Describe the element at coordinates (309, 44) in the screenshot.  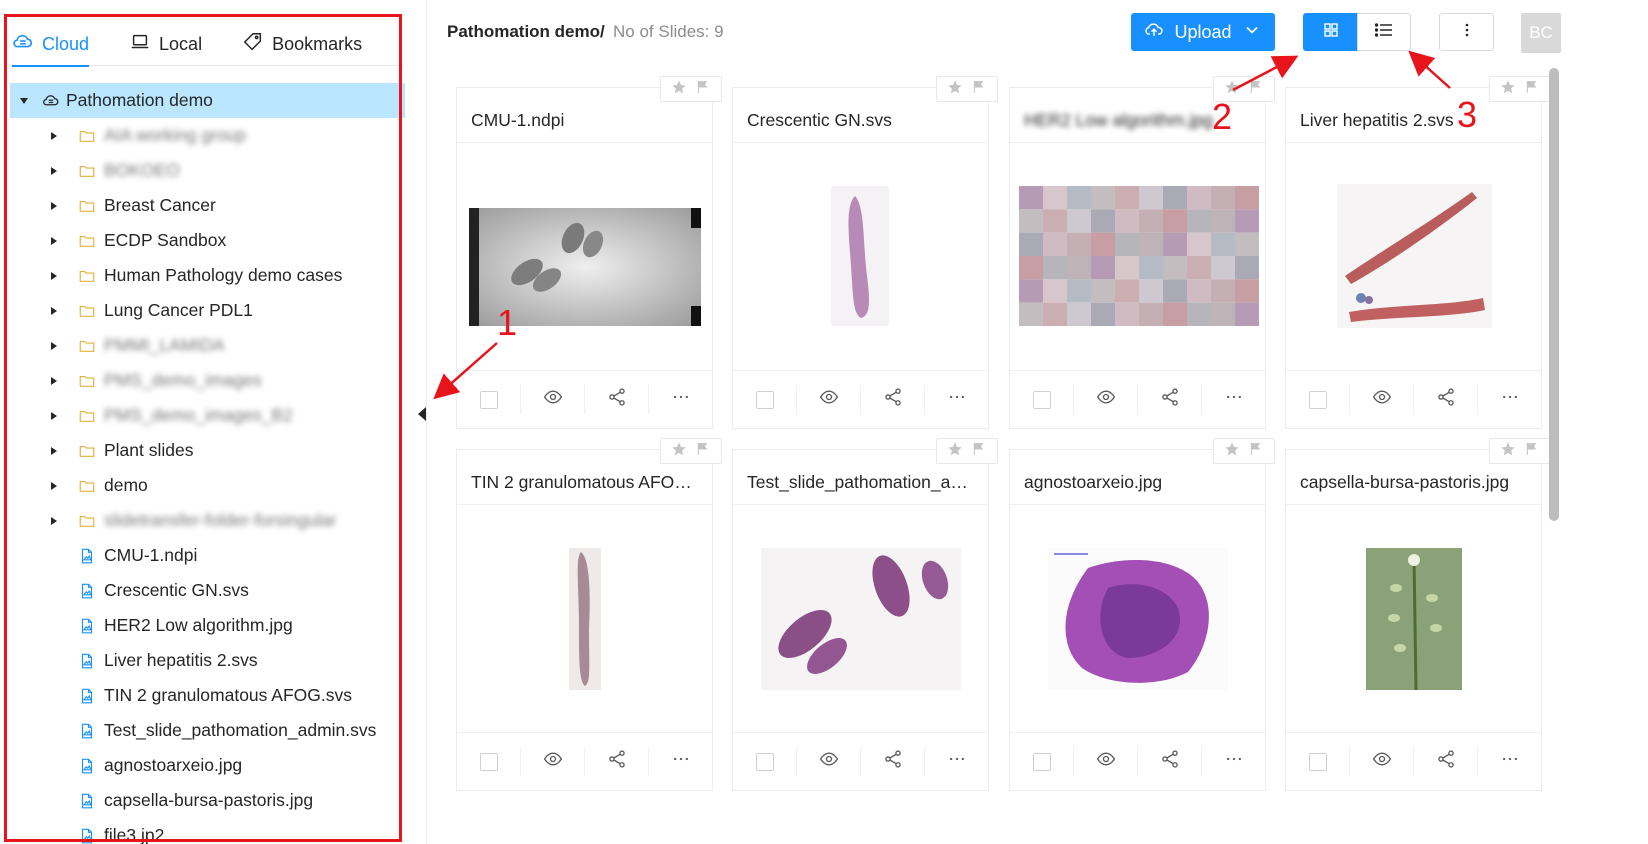
I see `tab-bookmarks: Bookmarks` at that location.